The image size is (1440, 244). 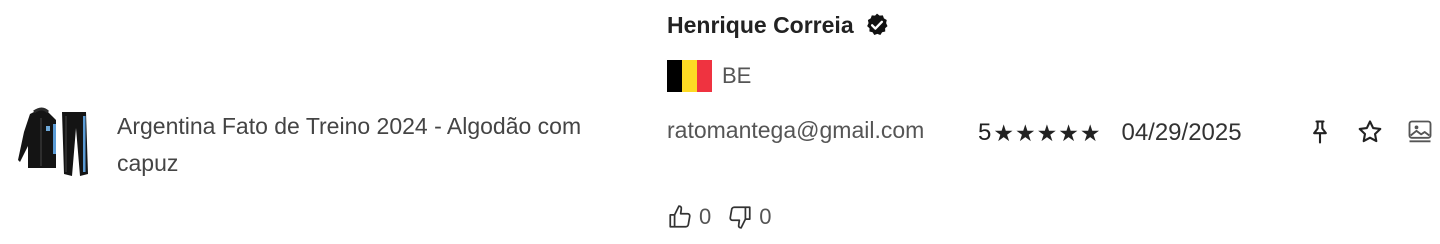 What do you see at coordinates (740, 217) in the screenshot?
I see `thumbs-down-icon` at bounding box center [740, 217].